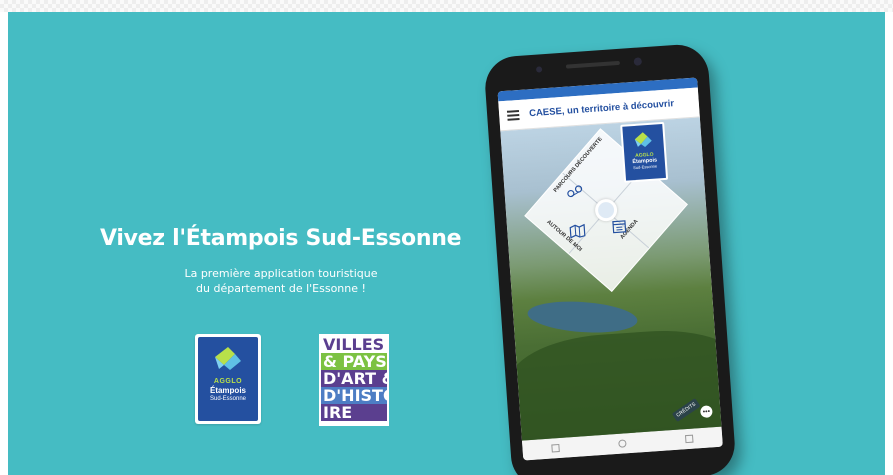  What do you see at coordinates (645, 167) in the screenshot?
I see `app-logo-line3: Sud-Essonne` at bounding box center [645, 167].